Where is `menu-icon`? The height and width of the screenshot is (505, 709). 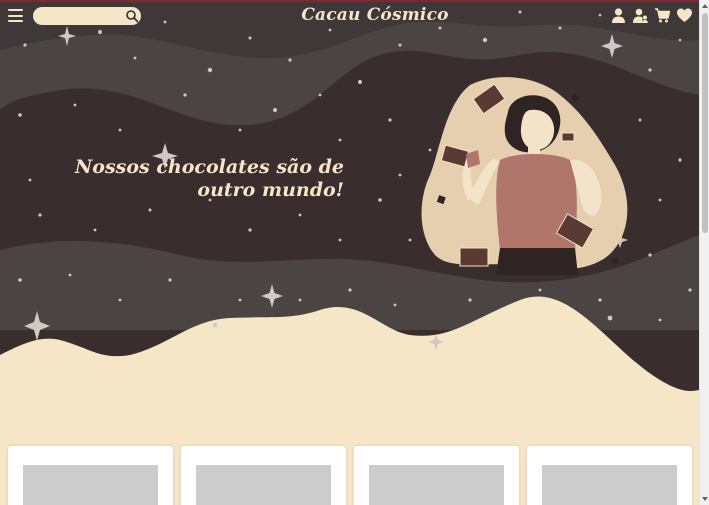
menu-icon is located at coordinates (15, 15).